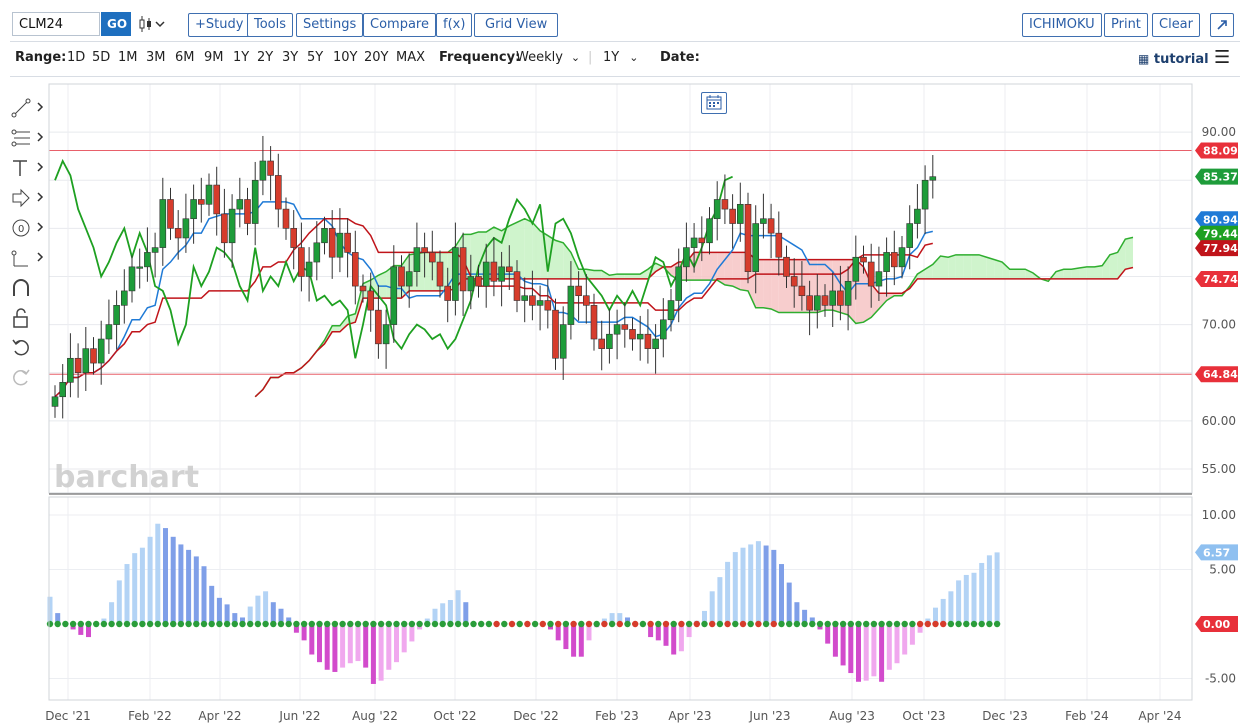 Image resolution: width=1245 pixels, height=728 pixels. What do you see at coordinates (128, 57) in the screenshot?
I see `range-1m: 1M` at bounding box center [128, 57].